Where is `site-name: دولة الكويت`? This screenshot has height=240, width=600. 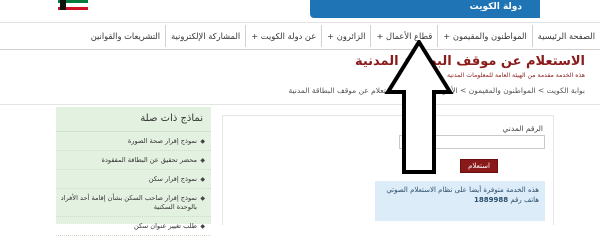
site-name: دولة الكويت is located at coordinates (496, 7).